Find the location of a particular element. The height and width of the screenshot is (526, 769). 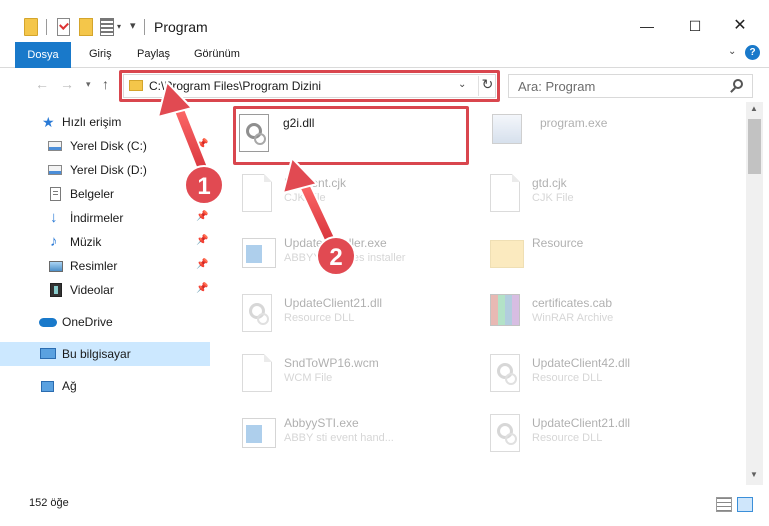

large-icons-view-icon is located at coordinates (745, 504).